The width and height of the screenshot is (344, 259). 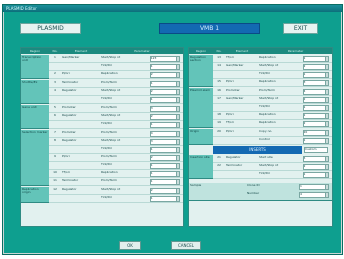 What do you see at coordinates (35, 67) in the screenshot?
I see `group-label: Transcription unit` at bounding box center [35, 67].